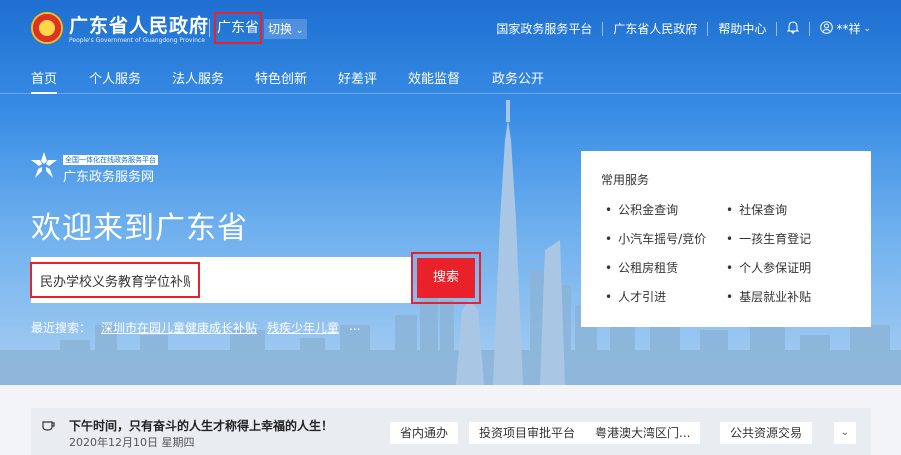  What do you see at coordinates (756, 209) in the screenshot?
I see `service-item: 社保查询` at bounding box center [756, 209].